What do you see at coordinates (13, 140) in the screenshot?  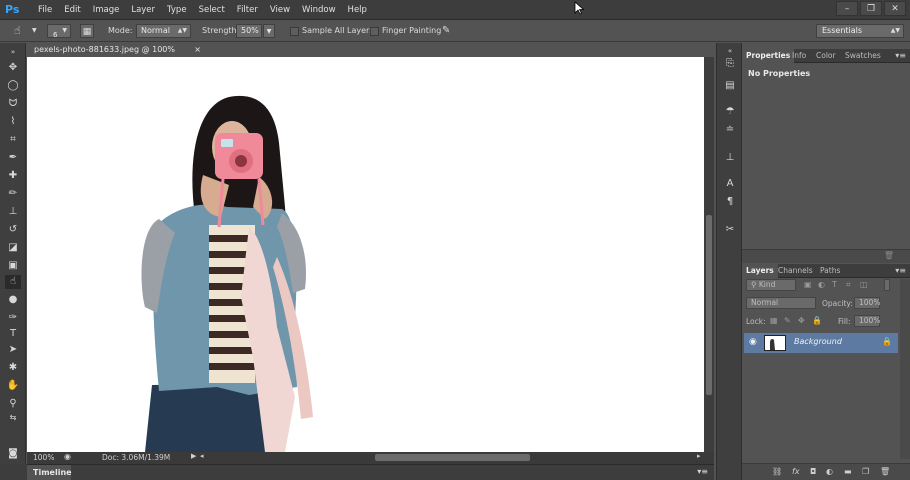 I see `crop-tool-icon: ⌗` at bounding box center [13, 140].